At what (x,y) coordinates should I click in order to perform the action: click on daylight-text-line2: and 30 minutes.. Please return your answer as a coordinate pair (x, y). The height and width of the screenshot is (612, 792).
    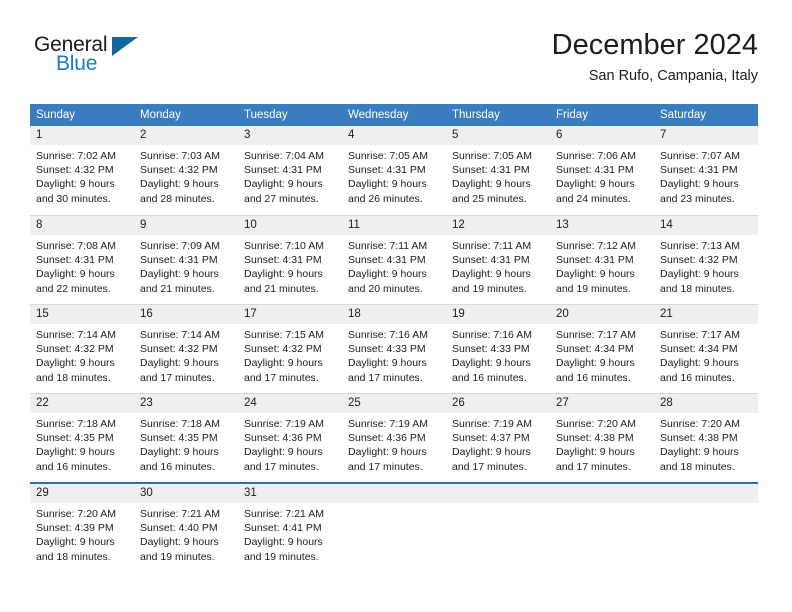
    Looking at the image, I should click on (73, 198).